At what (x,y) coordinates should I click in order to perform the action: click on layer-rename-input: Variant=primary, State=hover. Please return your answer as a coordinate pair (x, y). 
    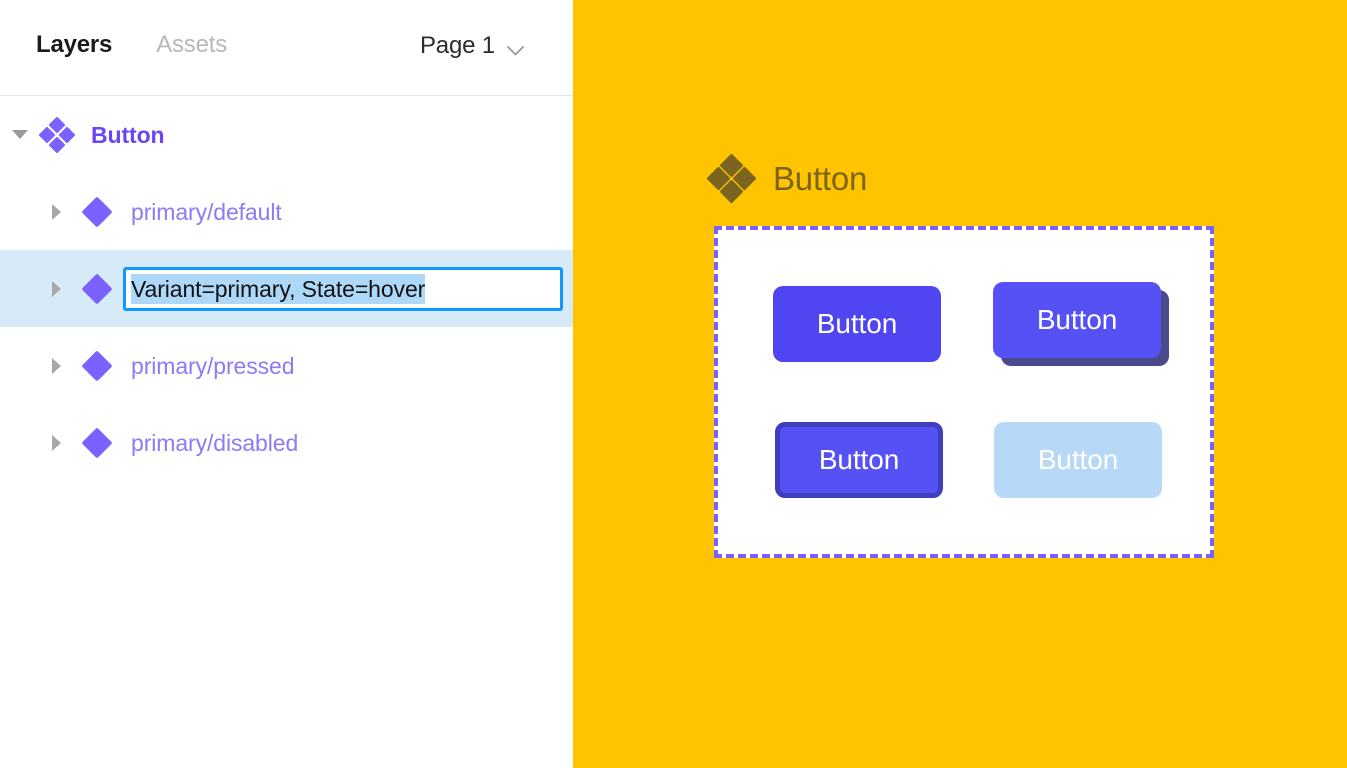
    Looking at the image, I should click on (343, 288).